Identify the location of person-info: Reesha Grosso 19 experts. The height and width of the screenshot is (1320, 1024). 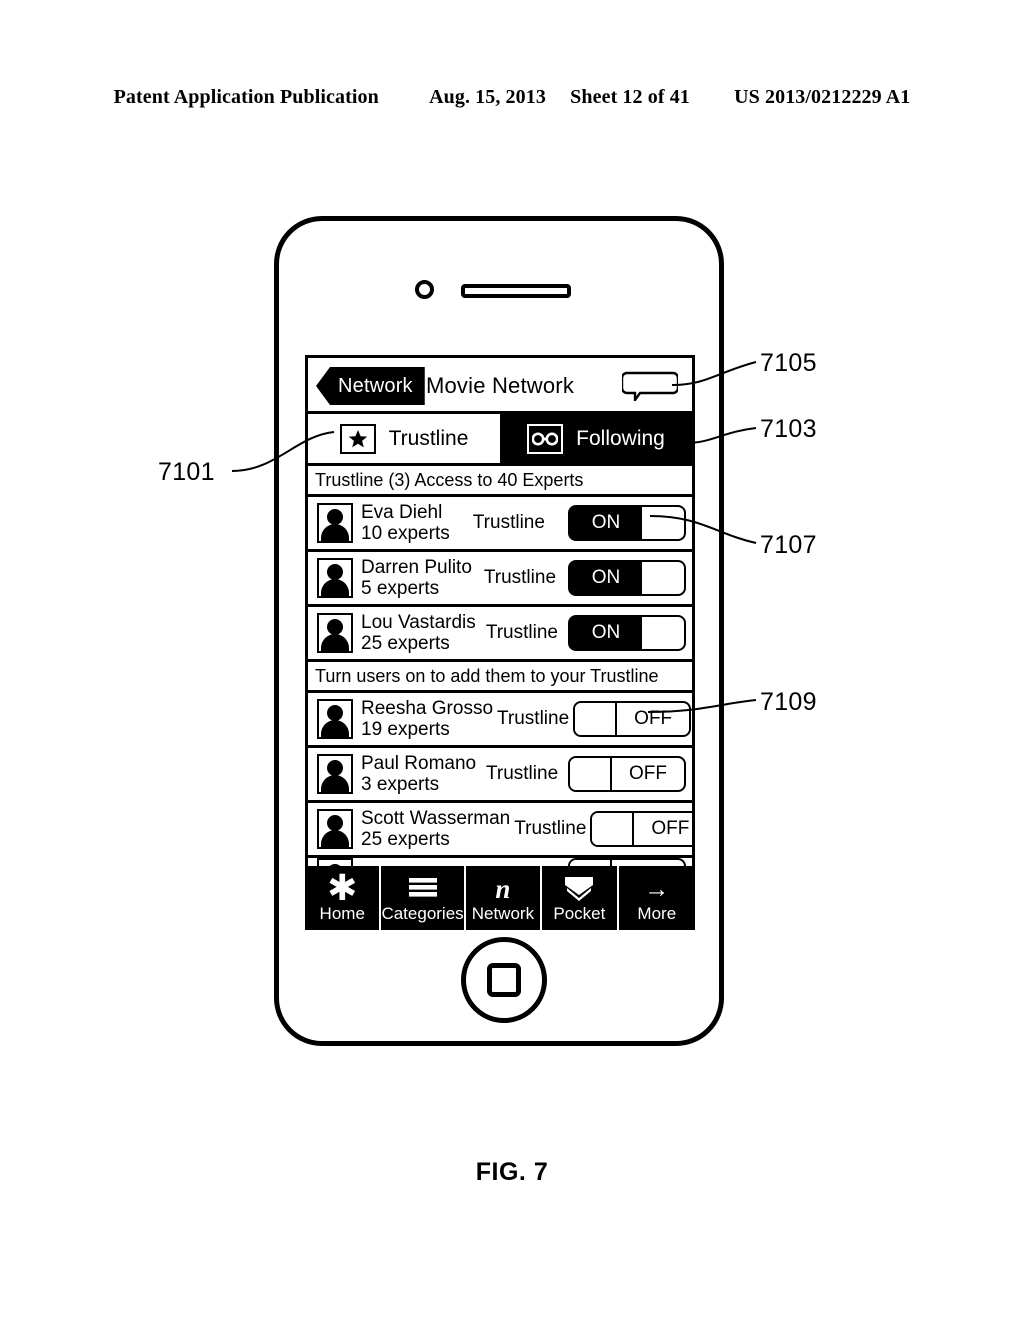
(427, 719).